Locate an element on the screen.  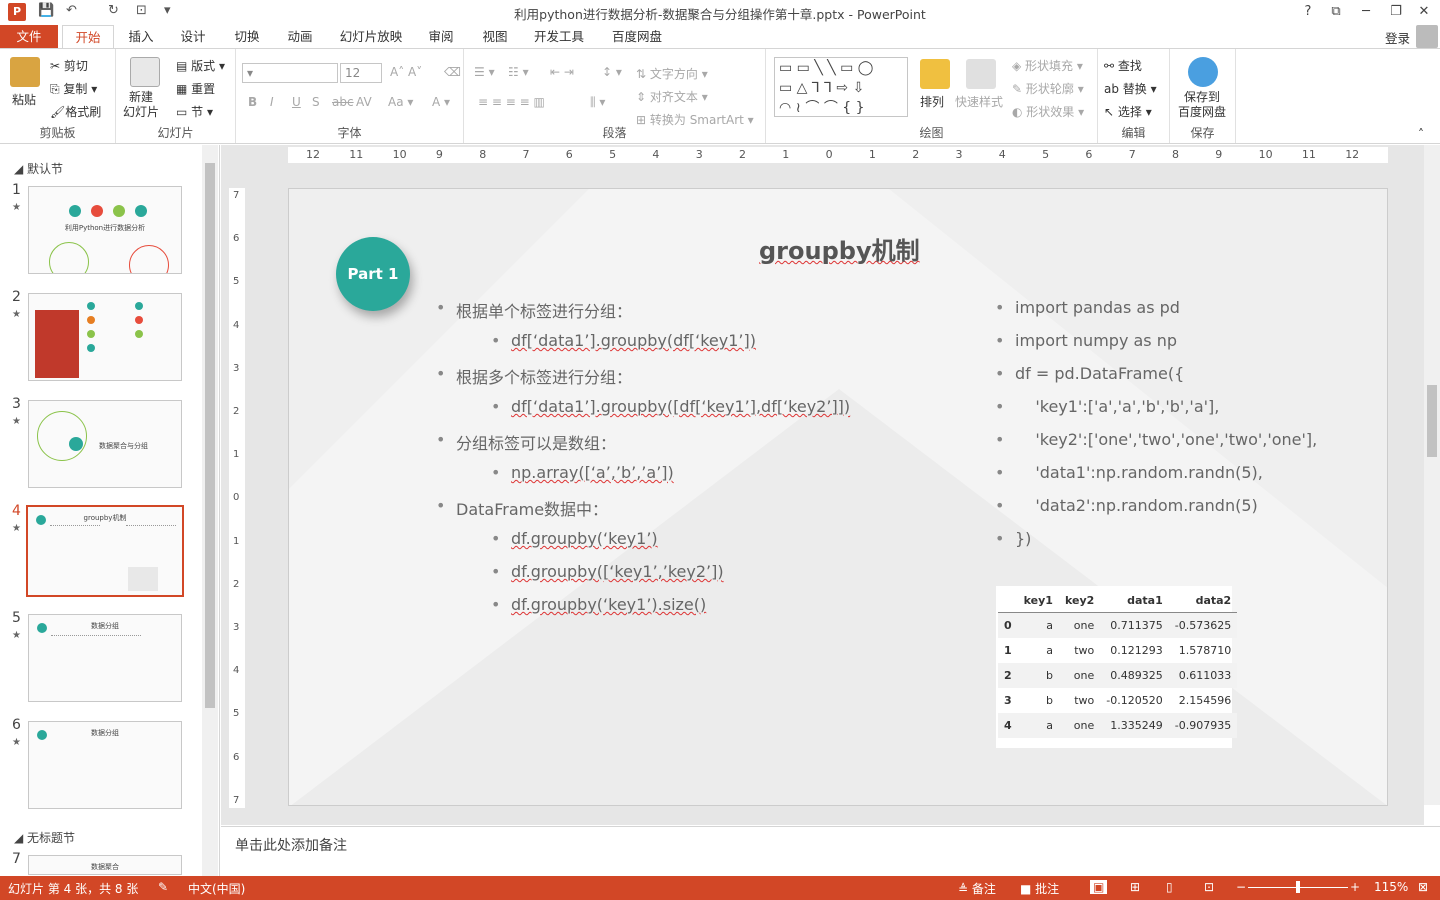
arrange-button: 排列 is located at coordinates (932, 101).